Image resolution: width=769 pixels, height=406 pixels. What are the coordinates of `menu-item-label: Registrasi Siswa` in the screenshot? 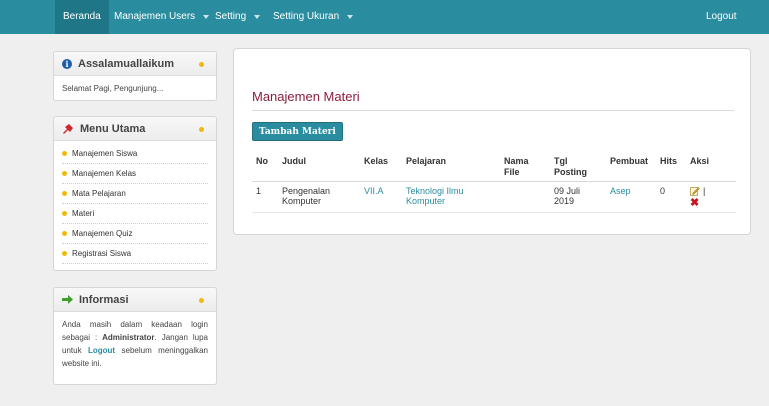 It's located at (102, 253).